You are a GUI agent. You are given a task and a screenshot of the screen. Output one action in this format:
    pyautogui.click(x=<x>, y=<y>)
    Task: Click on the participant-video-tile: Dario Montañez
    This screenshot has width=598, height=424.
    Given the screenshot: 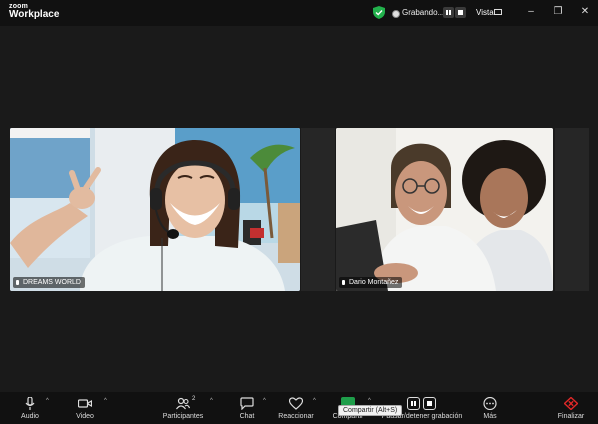 What is the action you would take?
    pyautogui.click(x=444, y=209)
    